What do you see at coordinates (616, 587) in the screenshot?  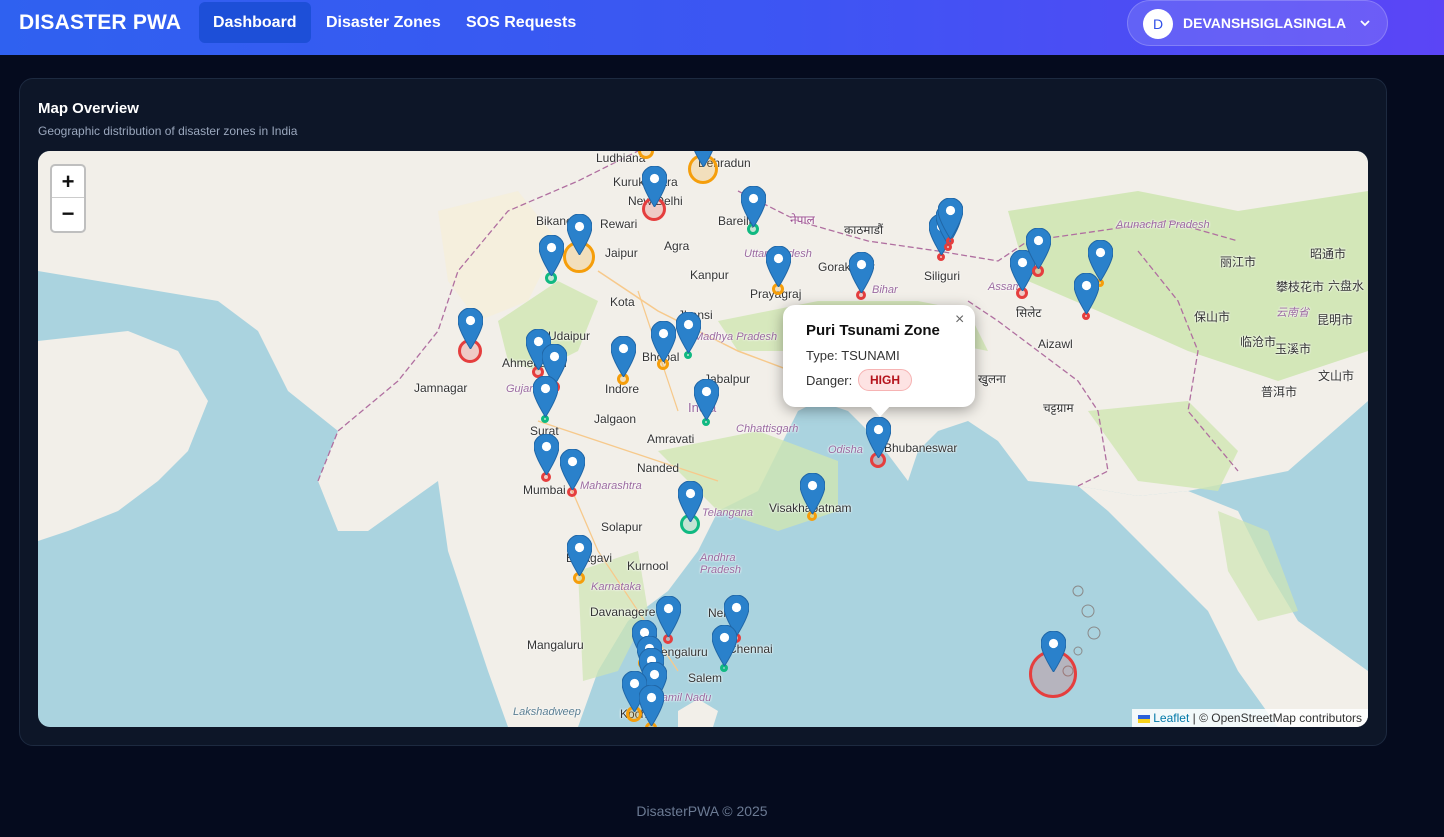 I see `map-label: Karnataka` at bounding box center [616, 587].